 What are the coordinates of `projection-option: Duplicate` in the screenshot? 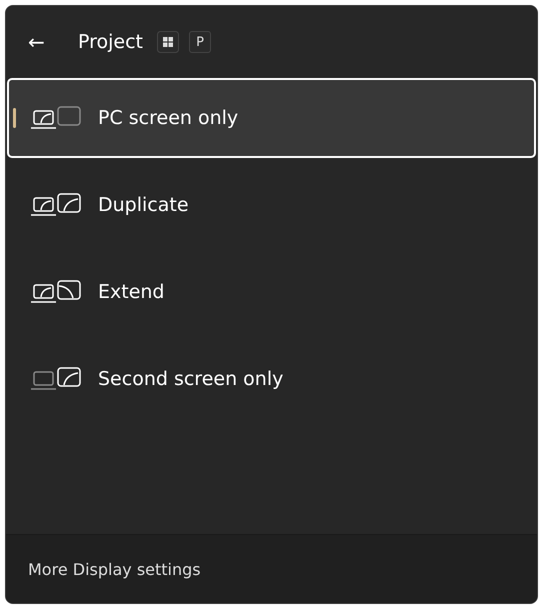 It's located at (271, 205).